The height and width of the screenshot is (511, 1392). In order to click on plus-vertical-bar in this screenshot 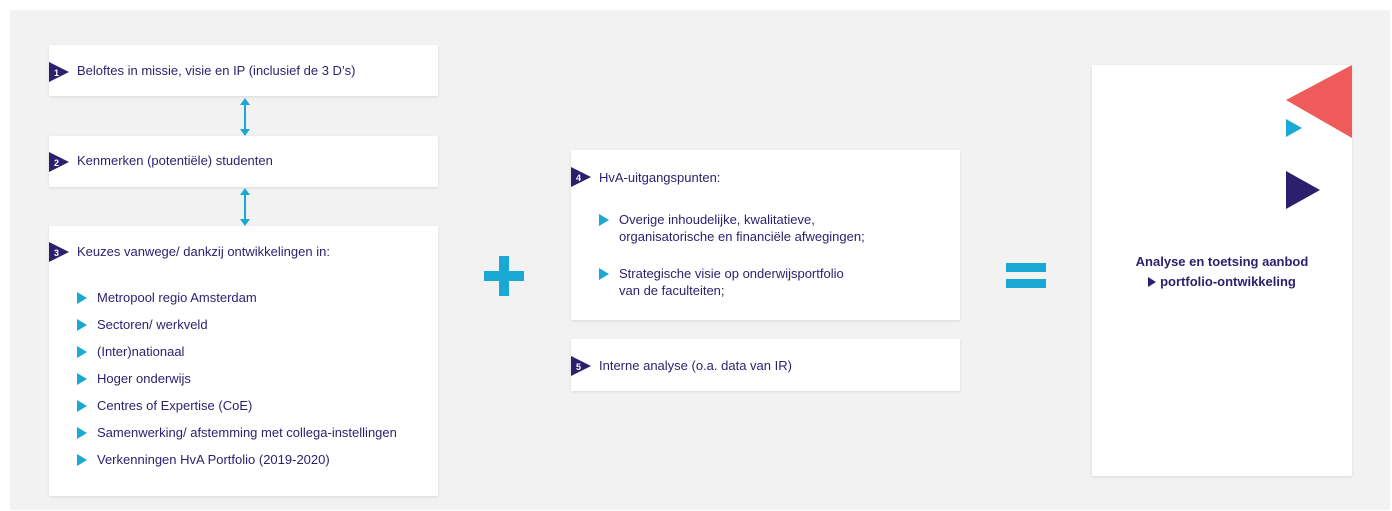, I will do `click(504, 276)`.